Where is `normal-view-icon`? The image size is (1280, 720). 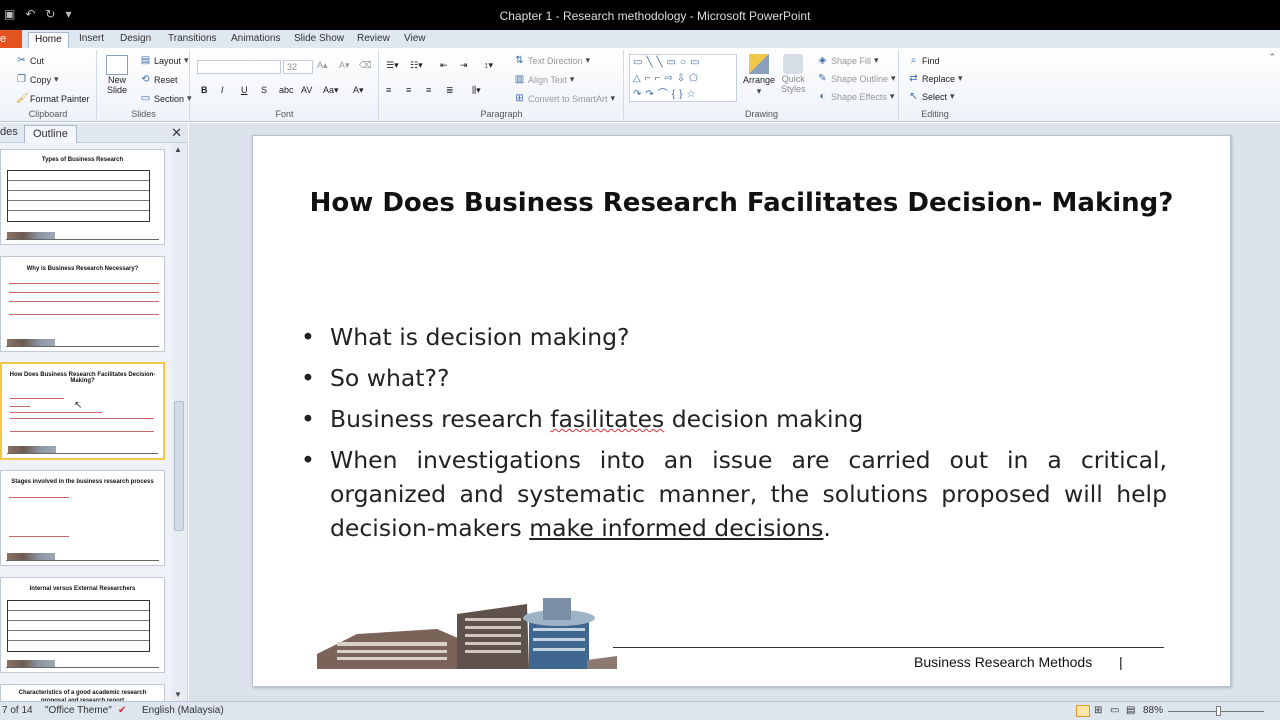 normal-view-icon is located at coordinates (1083, 711).